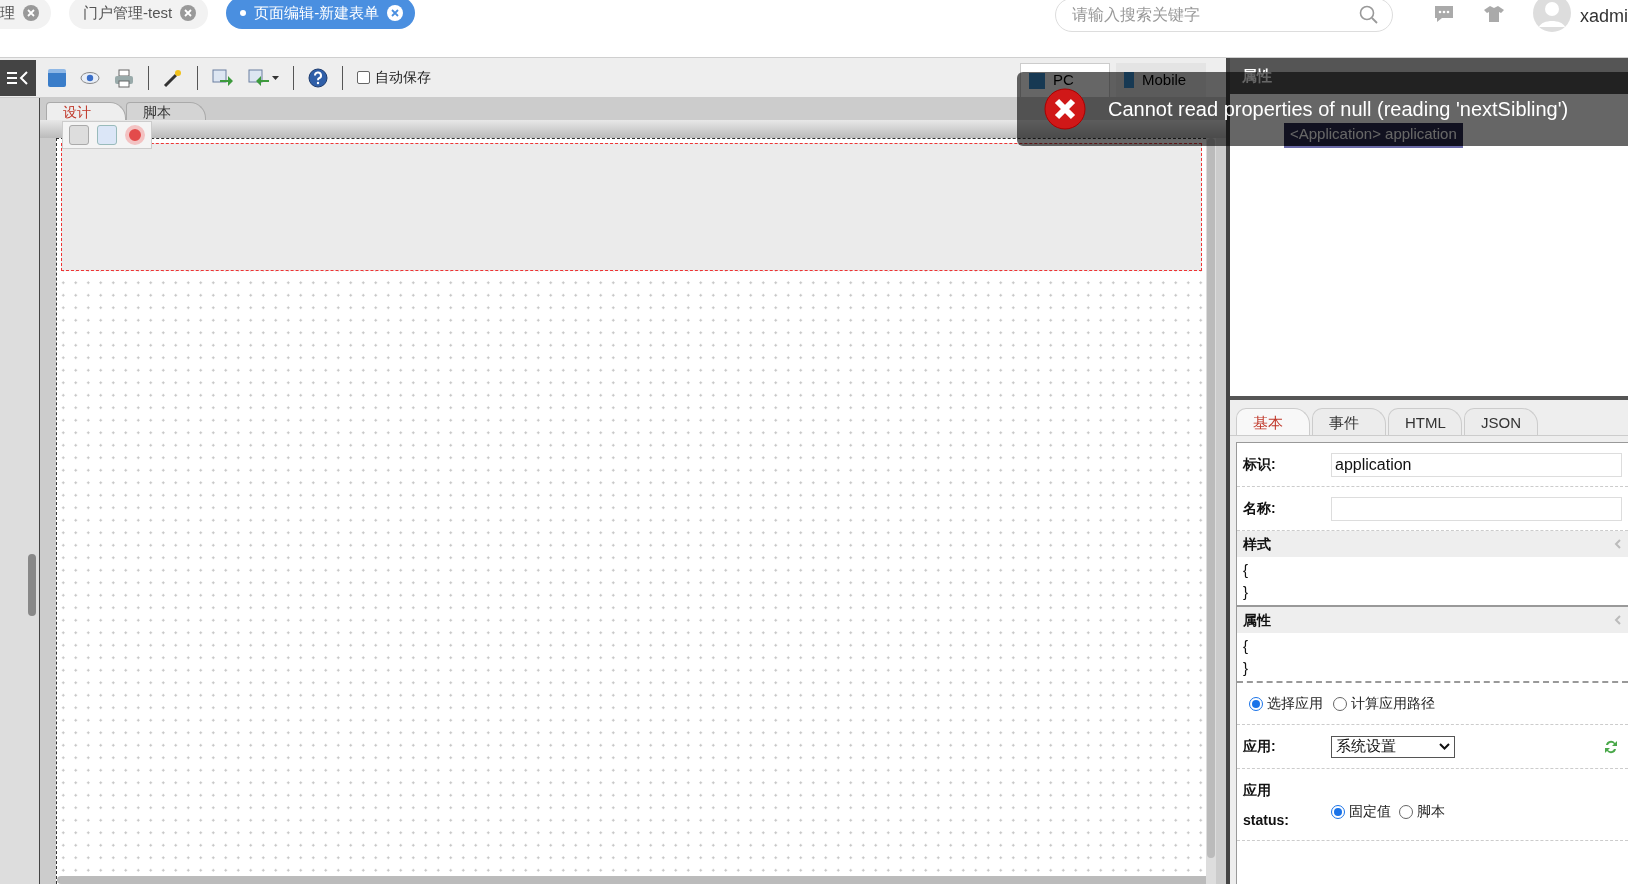 The image size is (1628, 884). Describe the element at coordinates (1211, 498) in the screenshot. I see `vertical-scrollbar` at that location.